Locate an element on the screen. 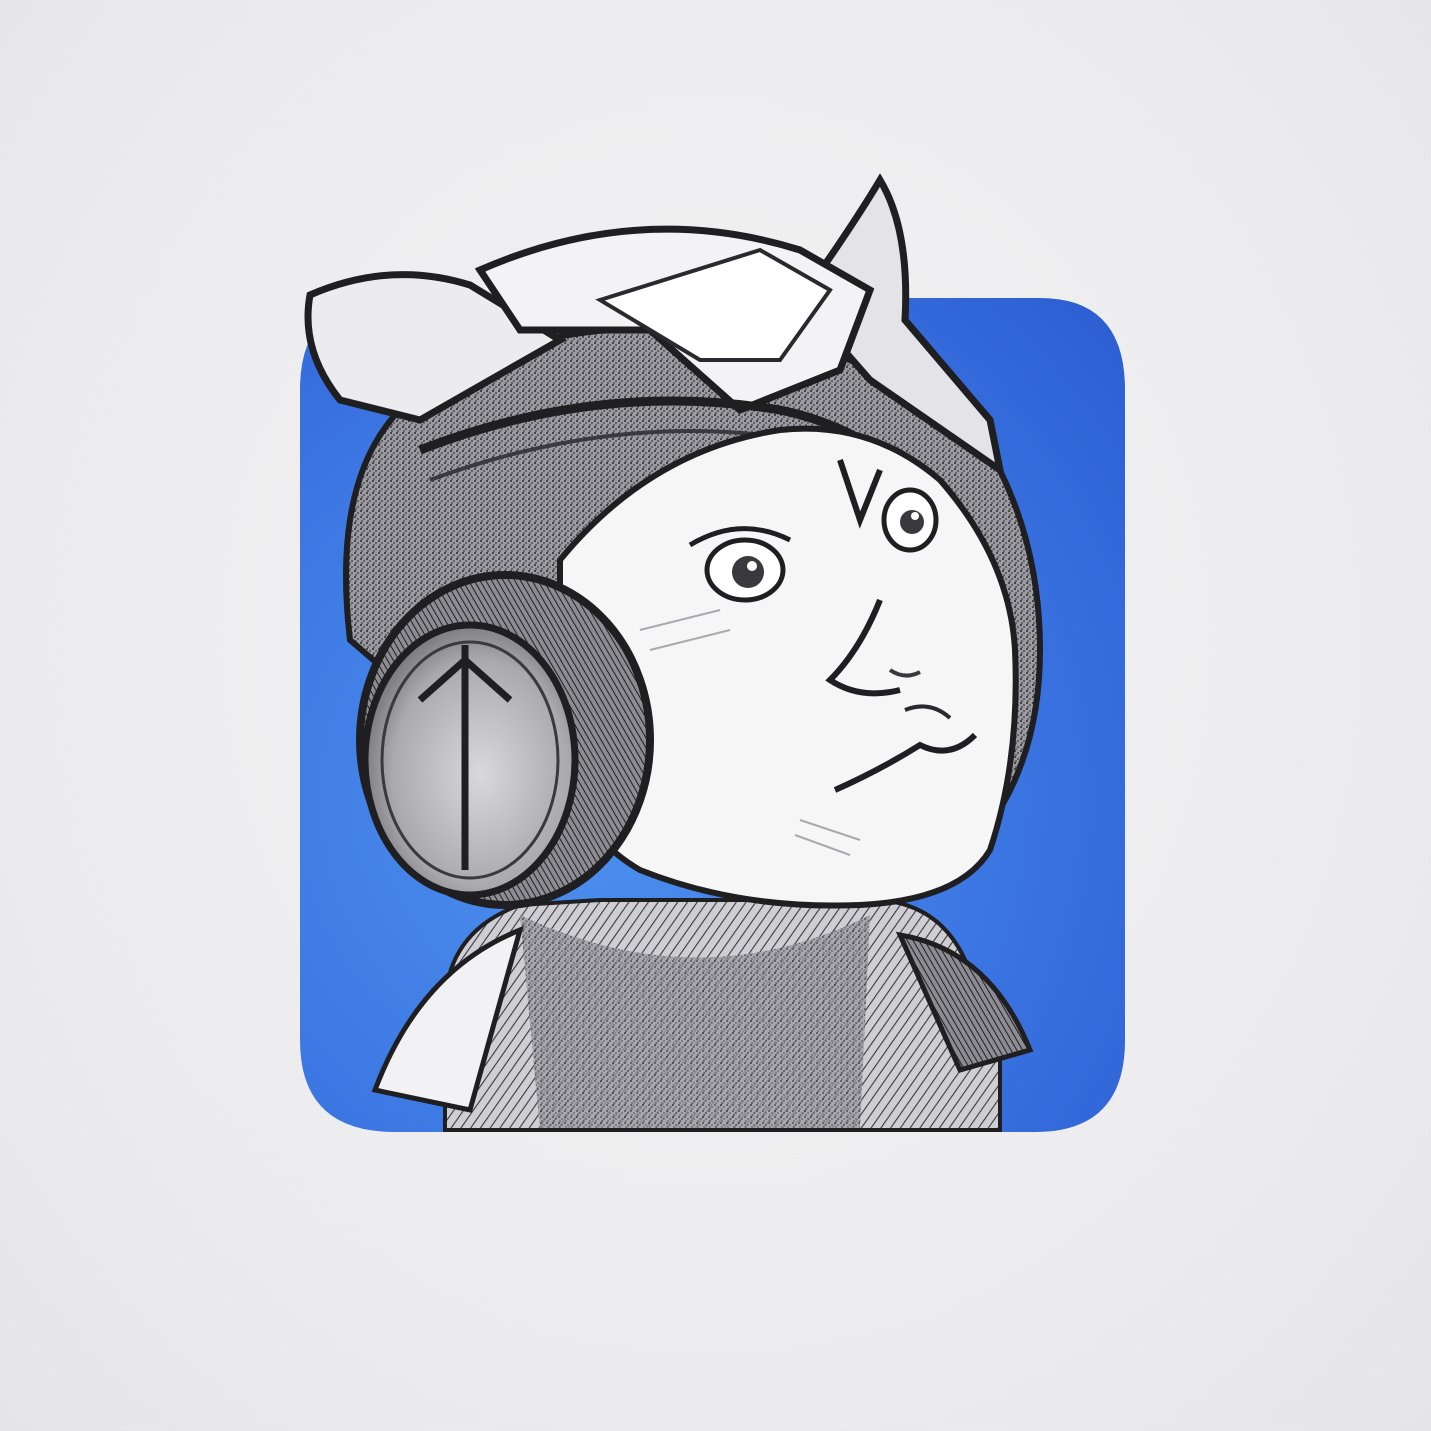 The height and width of the screenshot is (1431, 1431). helmet-ear-disc is located at coordinates (505, 740).